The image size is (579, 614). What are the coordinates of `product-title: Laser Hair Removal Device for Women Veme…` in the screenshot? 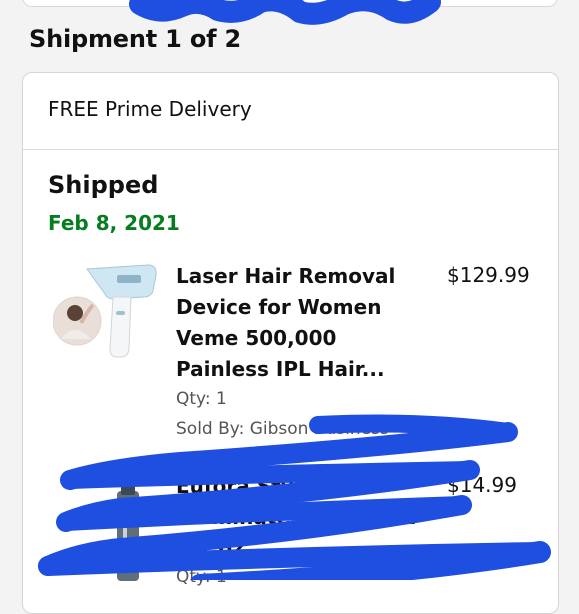 It's located at (298, 323).